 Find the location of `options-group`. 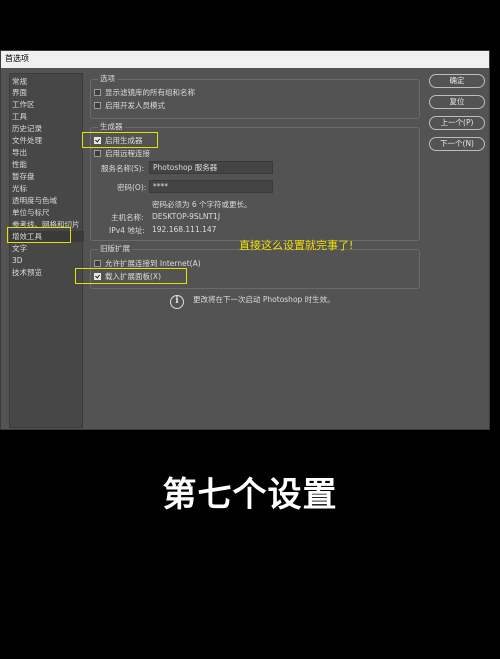

options-group is located at coordinates (255, 99).